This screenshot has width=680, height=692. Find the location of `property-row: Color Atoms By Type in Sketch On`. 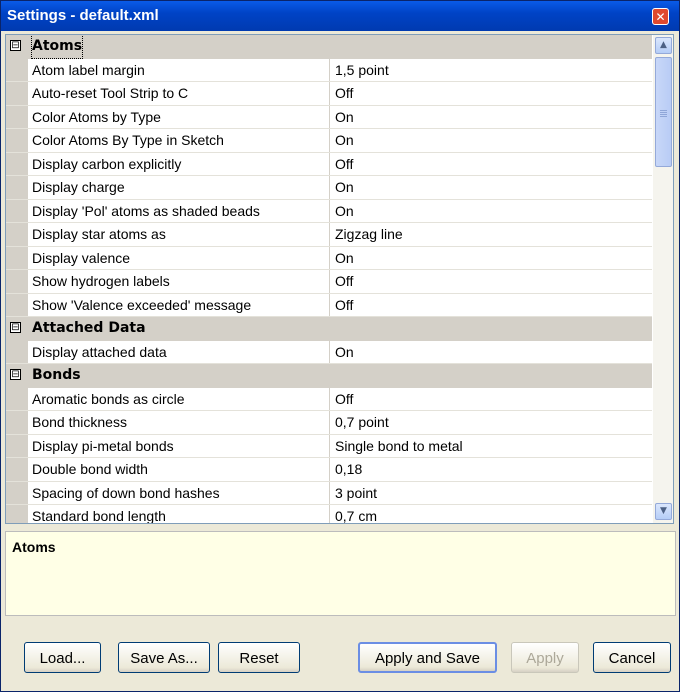

property-row: Color Atoms By Type in Sketch On is located at coordinates (329, 141).